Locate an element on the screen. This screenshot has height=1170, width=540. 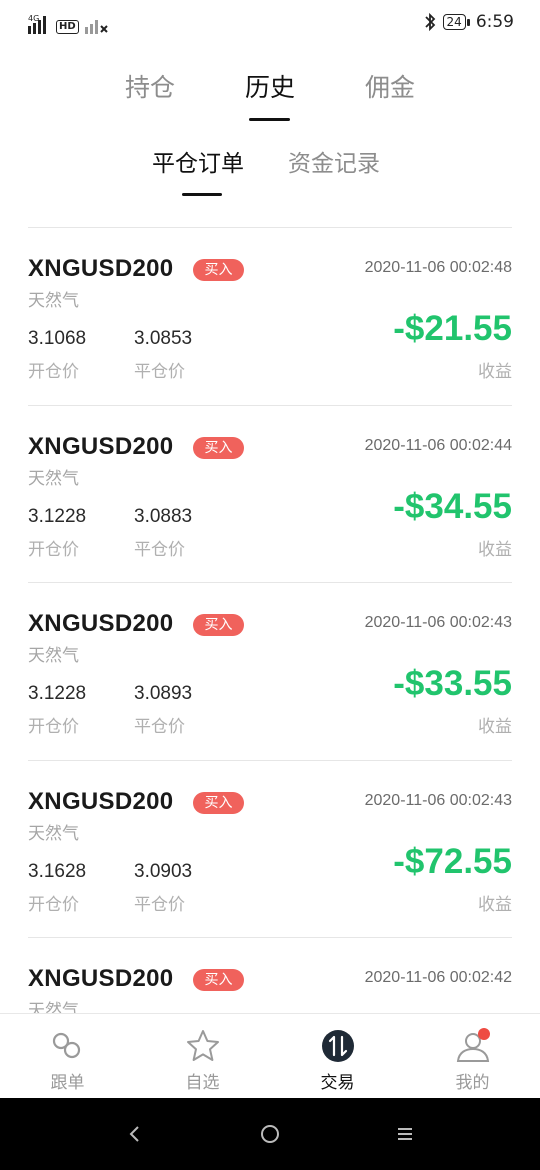
notification-dot is located at coordinates (483, 1034).